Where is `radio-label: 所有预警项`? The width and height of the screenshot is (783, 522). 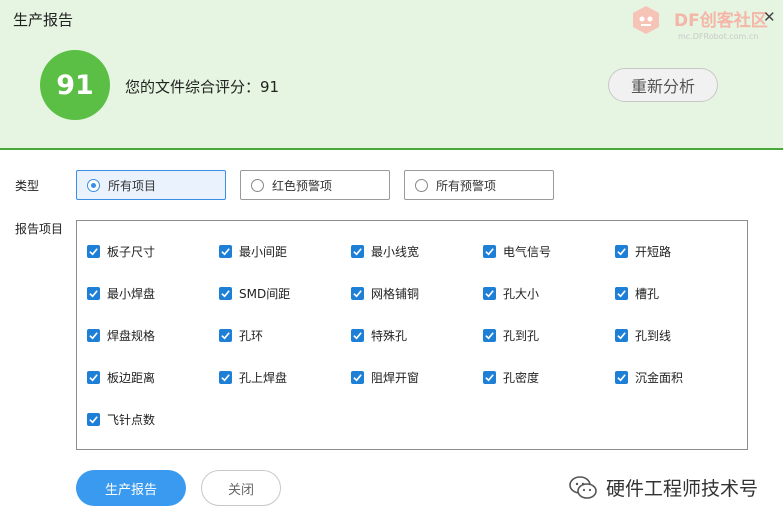 radio-label: 所有预警项 is located at coordinates (466, 185).